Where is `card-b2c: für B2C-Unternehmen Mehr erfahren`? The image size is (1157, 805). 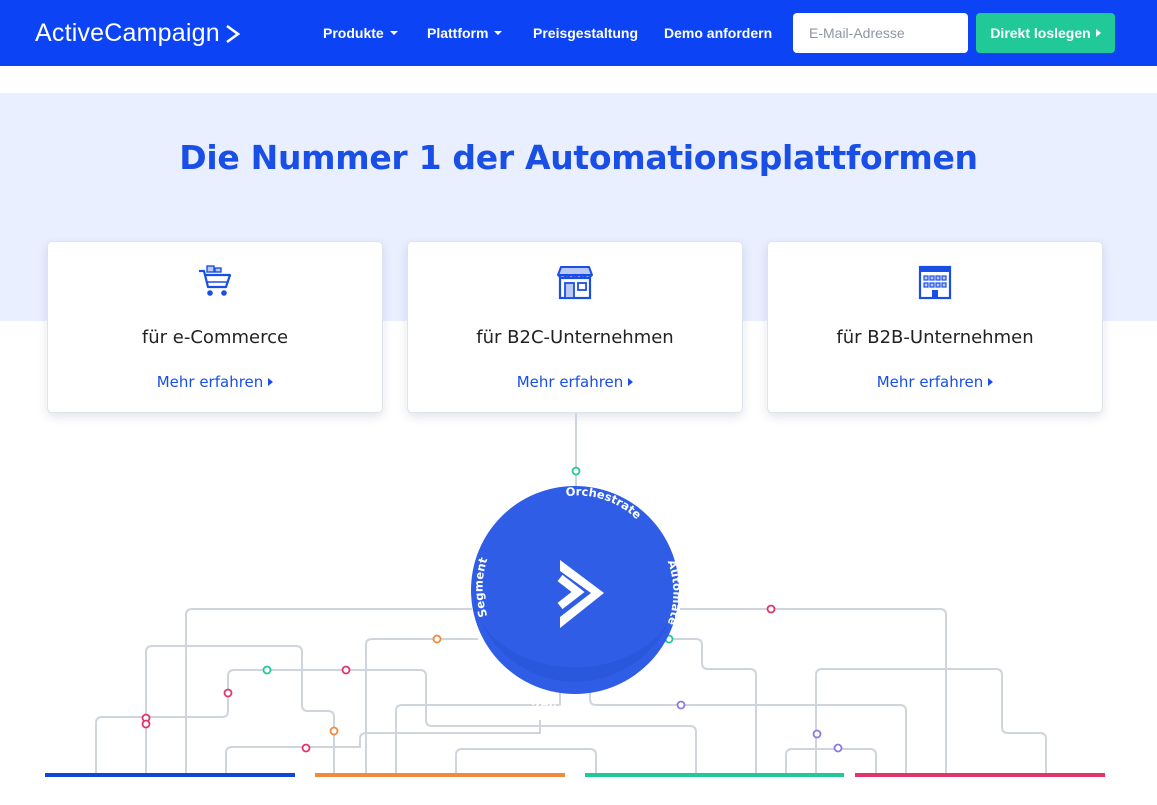
card-b2c: für B2C-Unternehmen Mehr erfahren is located at coordinates (575, 327).